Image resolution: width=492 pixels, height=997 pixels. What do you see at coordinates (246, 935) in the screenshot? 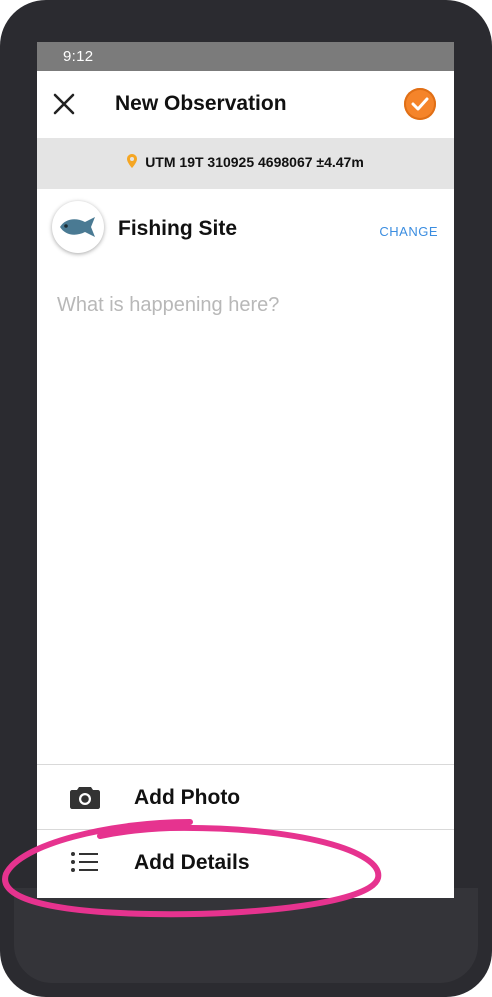
I see `device-bottom-bezel` at bounding box center [246, 935].